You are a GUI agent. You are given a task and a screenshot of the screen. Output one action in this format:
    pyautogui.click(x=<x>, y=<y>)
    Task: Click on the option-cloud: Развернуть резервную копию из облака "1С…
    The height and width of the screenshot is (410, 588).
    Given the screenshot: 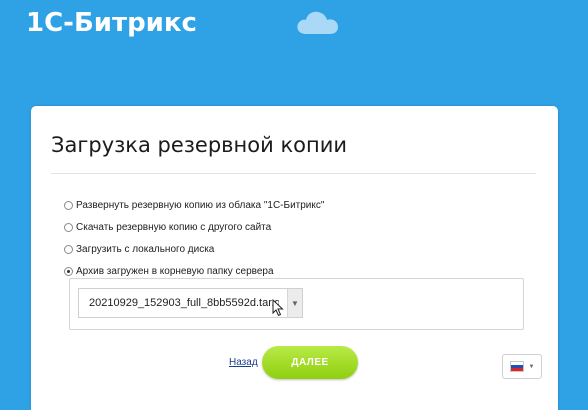 What is the action you would take?
    pyautogui.click(x=194, y=205)
    